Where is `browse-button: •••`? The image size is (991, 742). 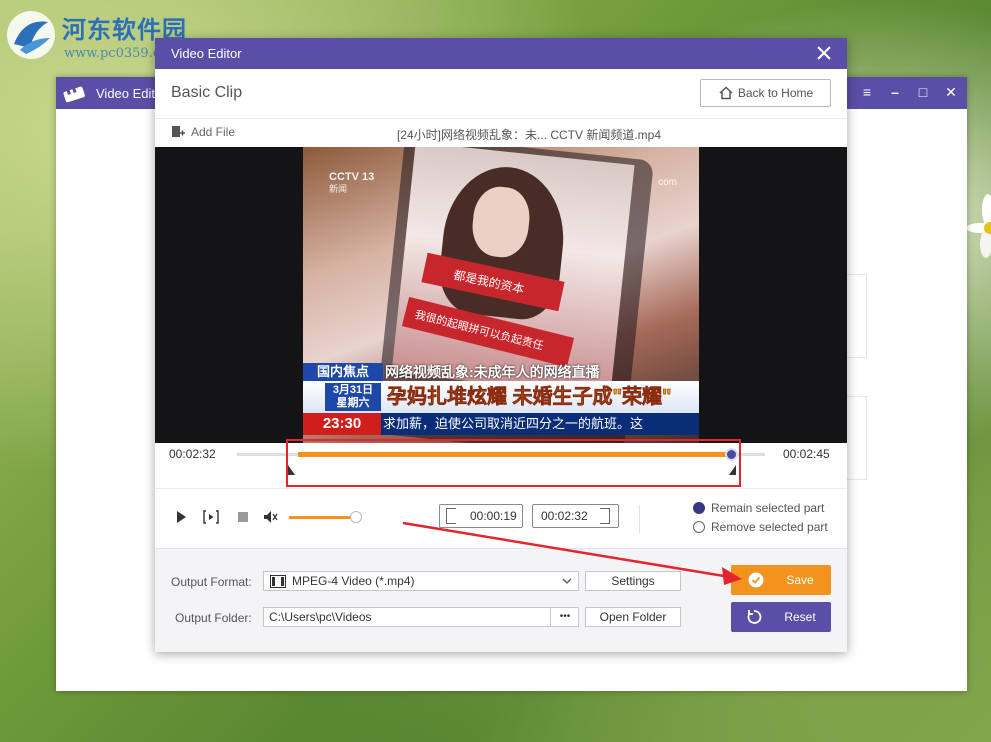
browse-button: ••• is located at coordinates (564, 617).